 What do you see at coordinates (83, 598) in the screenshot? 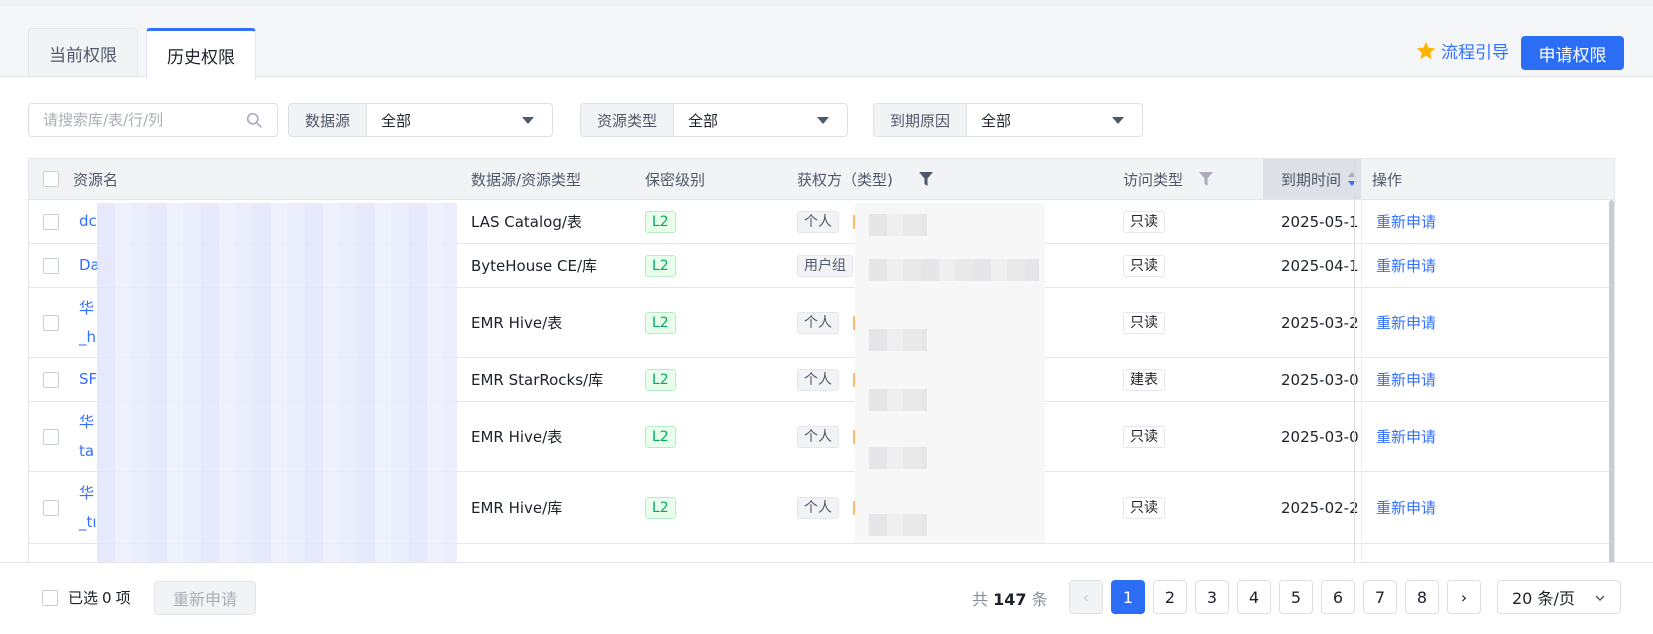
I see `selected-prefix: 已选` at bounding box center [83, 598].